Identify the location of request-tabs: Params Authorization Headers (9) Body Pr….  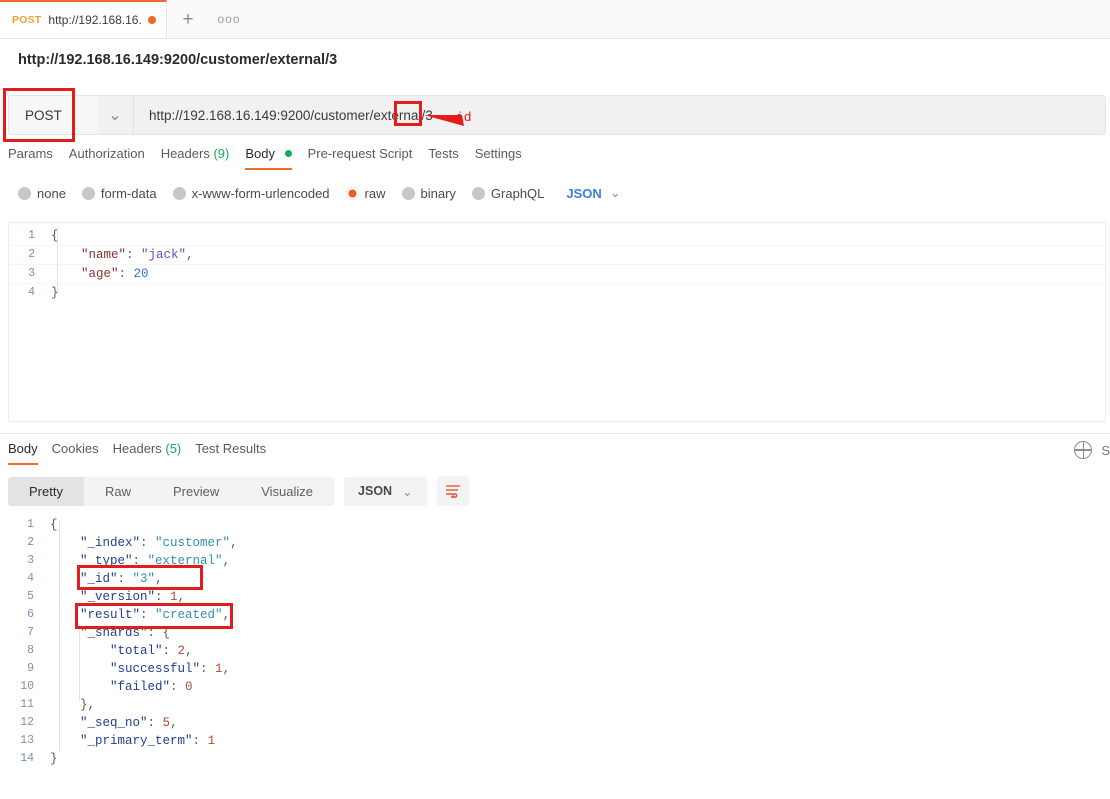
(273, 158).